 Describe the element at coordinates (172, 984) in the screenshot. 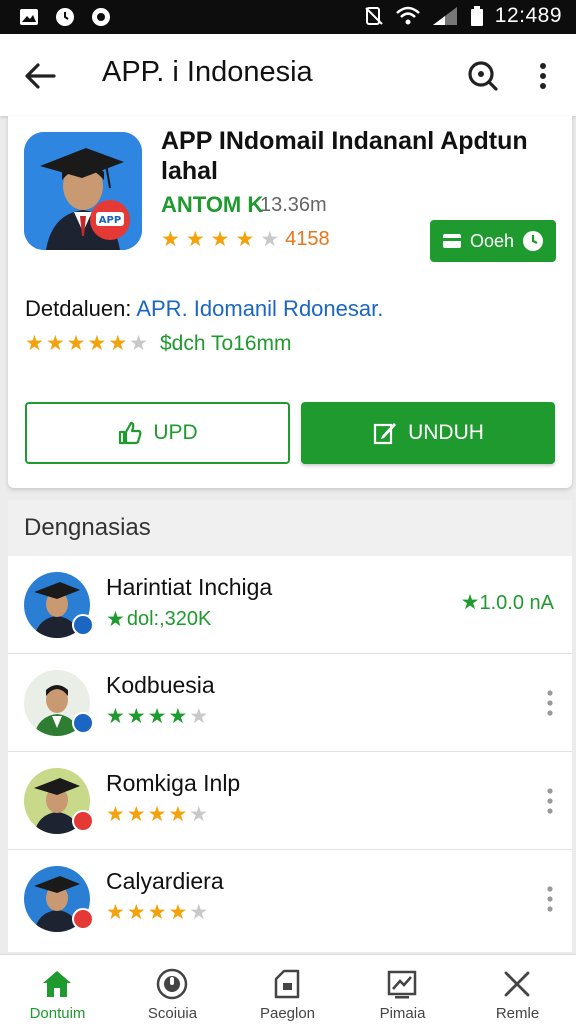

I see `mic-search-icon` at that location.